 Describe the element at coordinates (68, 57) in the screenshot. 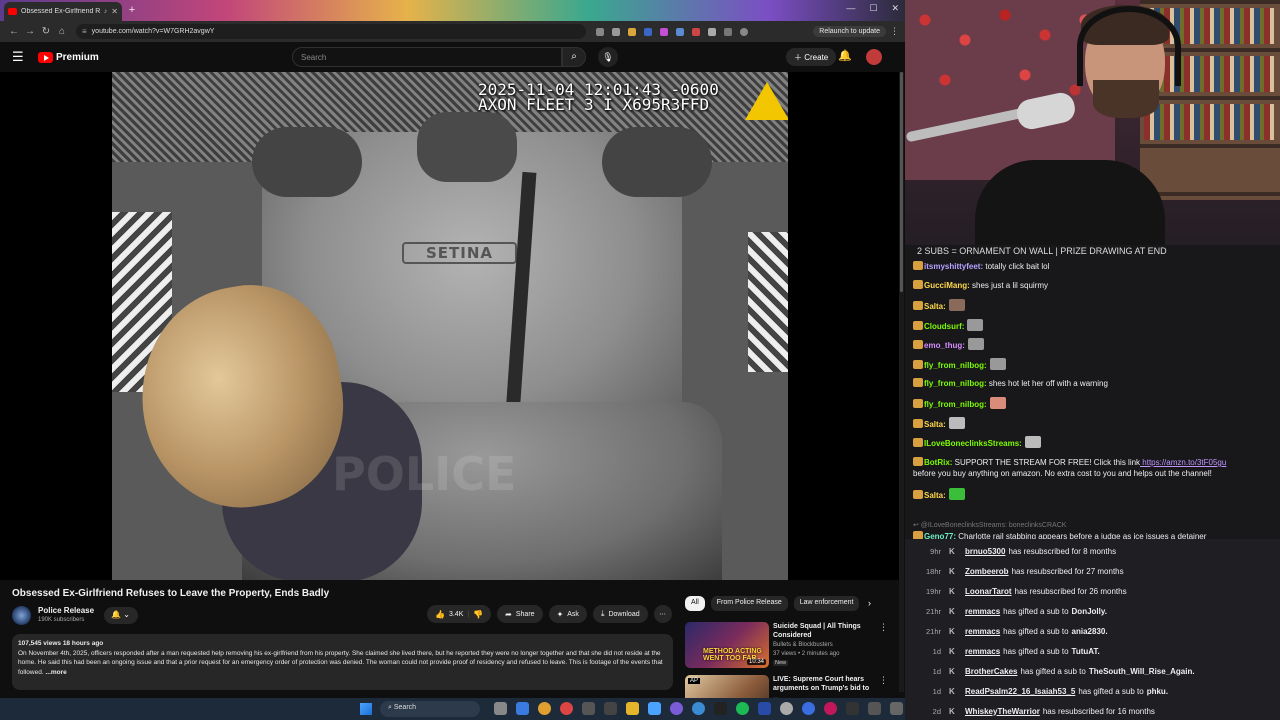

I see `youtube-logo: Premium` at that location.